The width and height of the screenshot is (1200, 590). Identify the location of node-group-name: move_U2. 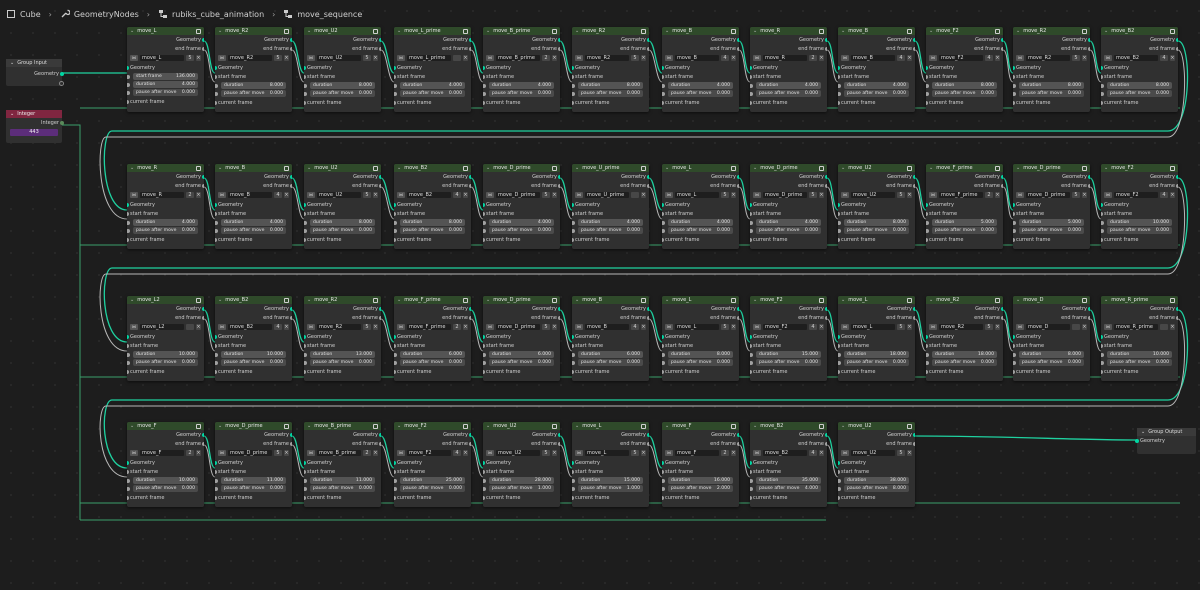
(339, 195).